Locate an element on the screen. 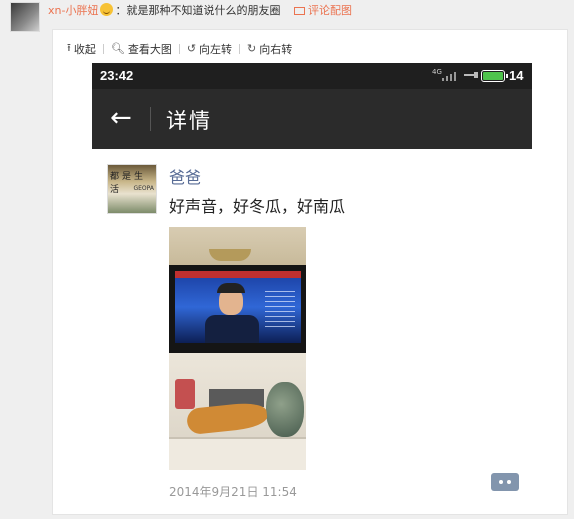 Image resolution: width=574 pixels, height=519 pixels. image-toolbar: ⭱ 收起 🔍︎ 查看大图 ↺ 向左转 ↻ 向右转 is located at coordinates (179, 48).